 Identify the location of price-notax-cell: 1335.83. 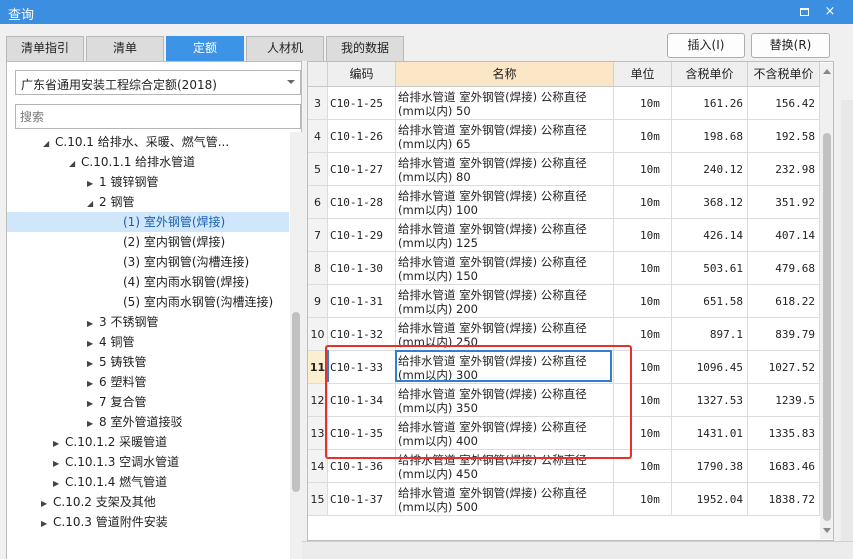
(784, 433).